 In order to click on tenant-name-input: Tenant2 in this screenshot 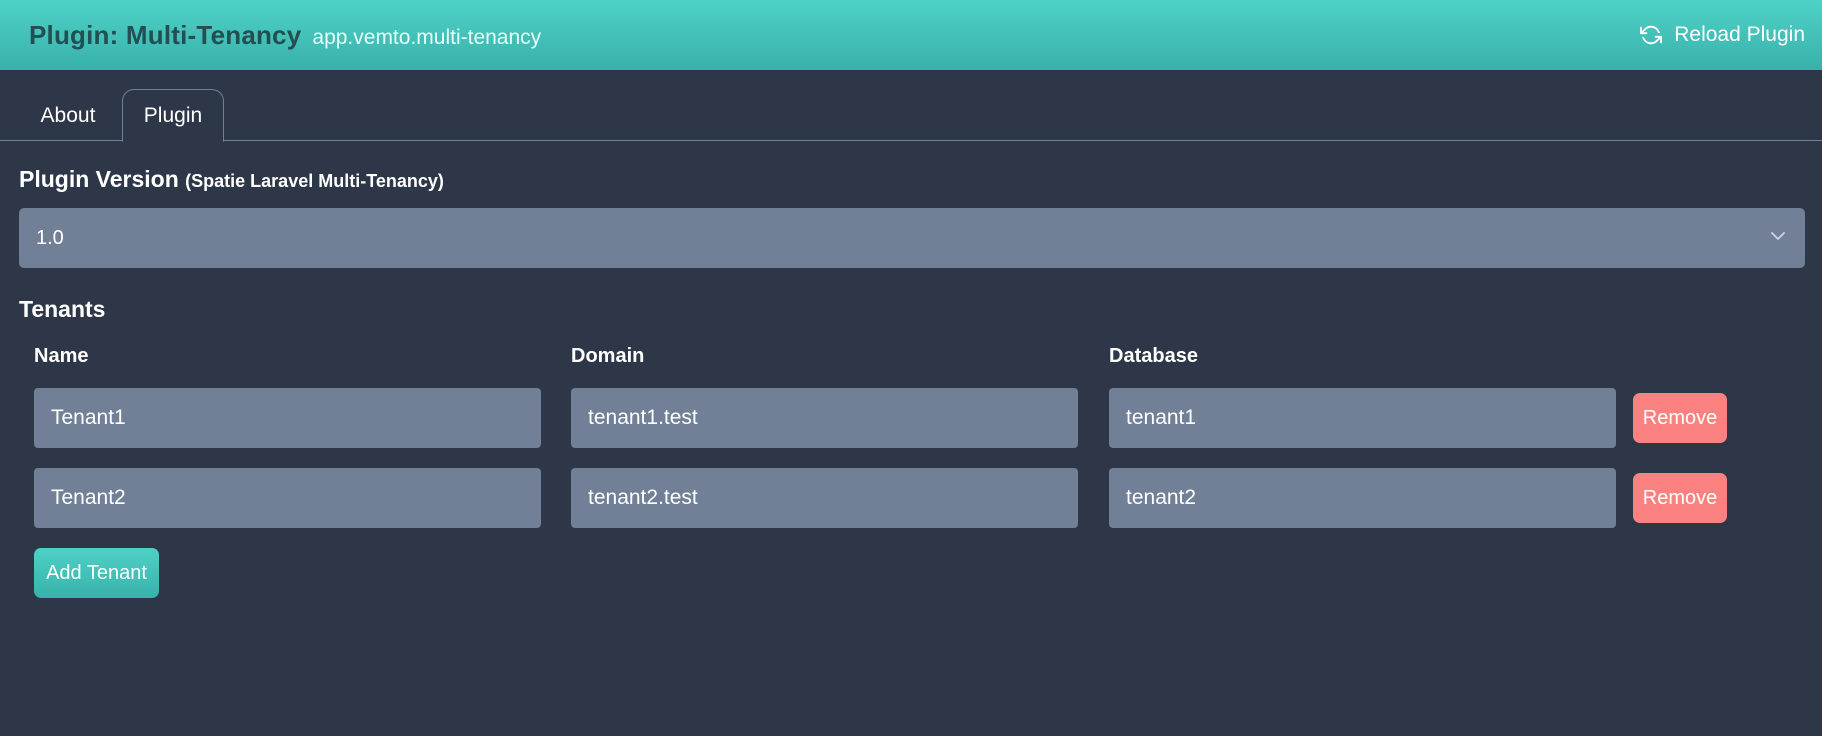, I will do `click(287, 498)`.